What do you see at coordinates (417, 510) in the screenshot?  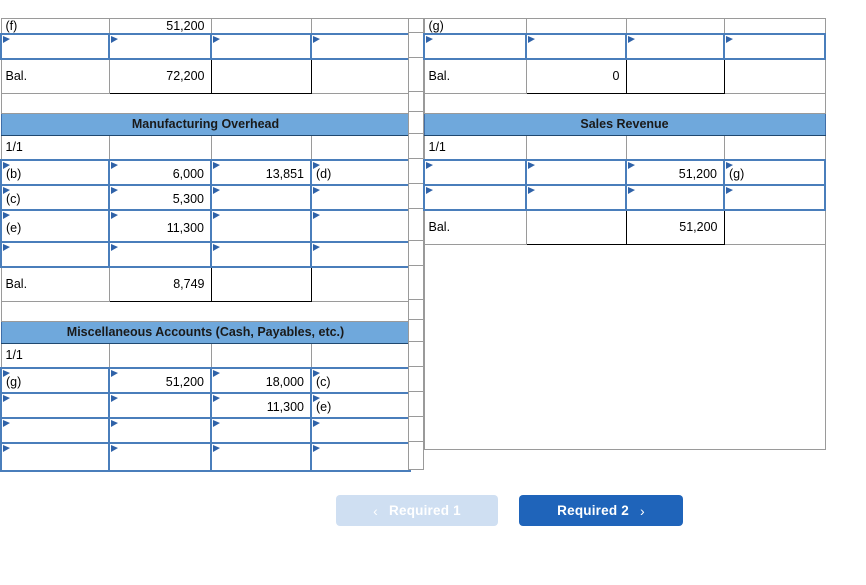 I see `required-1-button: ‹ Required 1` at bounding box center [417, 510].